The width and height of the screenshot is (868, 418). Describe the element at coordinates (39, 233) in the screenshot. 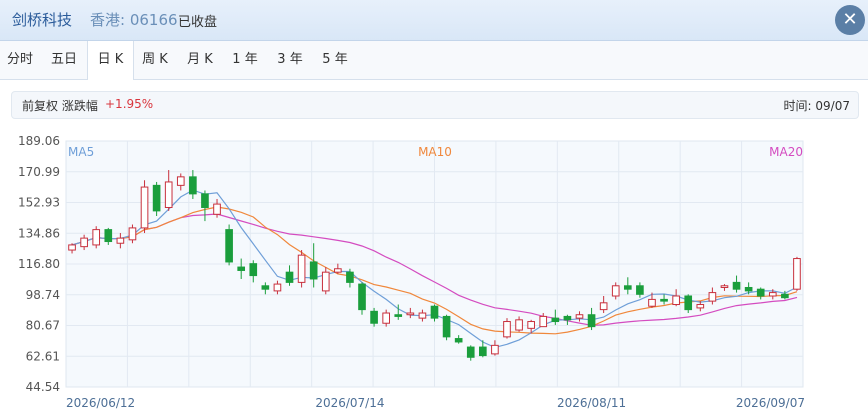

I see `y-tick-label: 134.86` at that location.